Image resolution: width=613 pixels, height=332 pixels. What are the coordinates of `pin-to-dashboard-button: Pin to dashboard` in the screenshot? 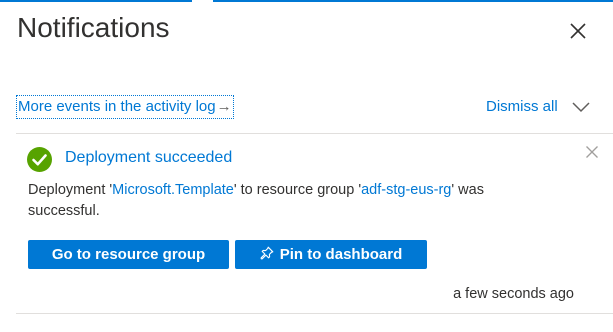 It's located at (331, 254).